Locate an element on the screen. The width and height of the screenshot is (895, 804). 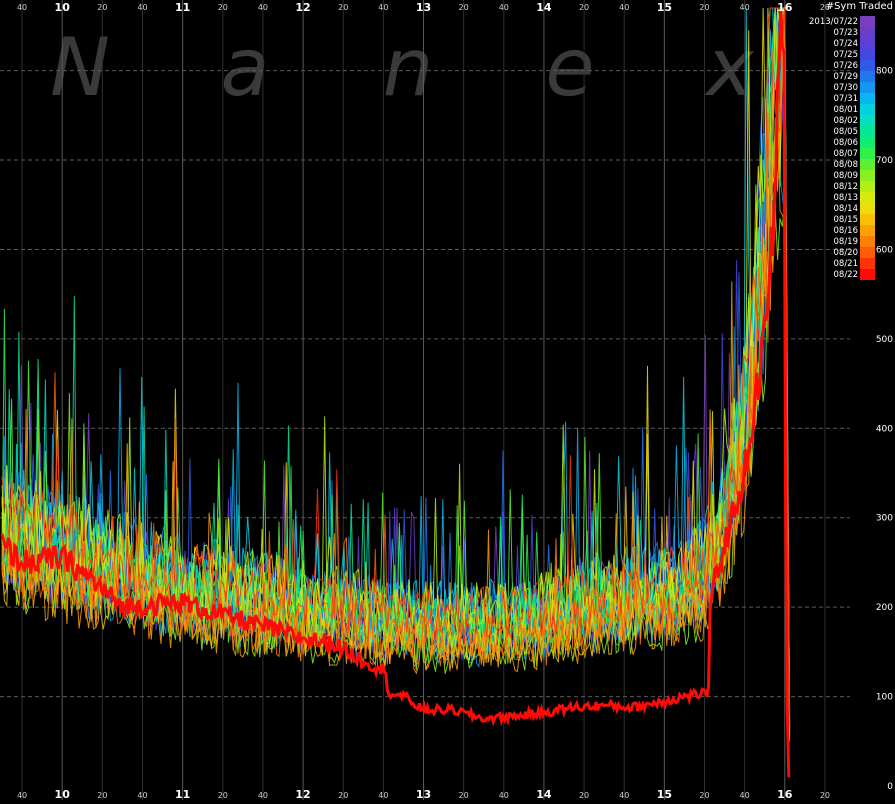
legend-label: 08/21 is located at coordinates (846, 264).